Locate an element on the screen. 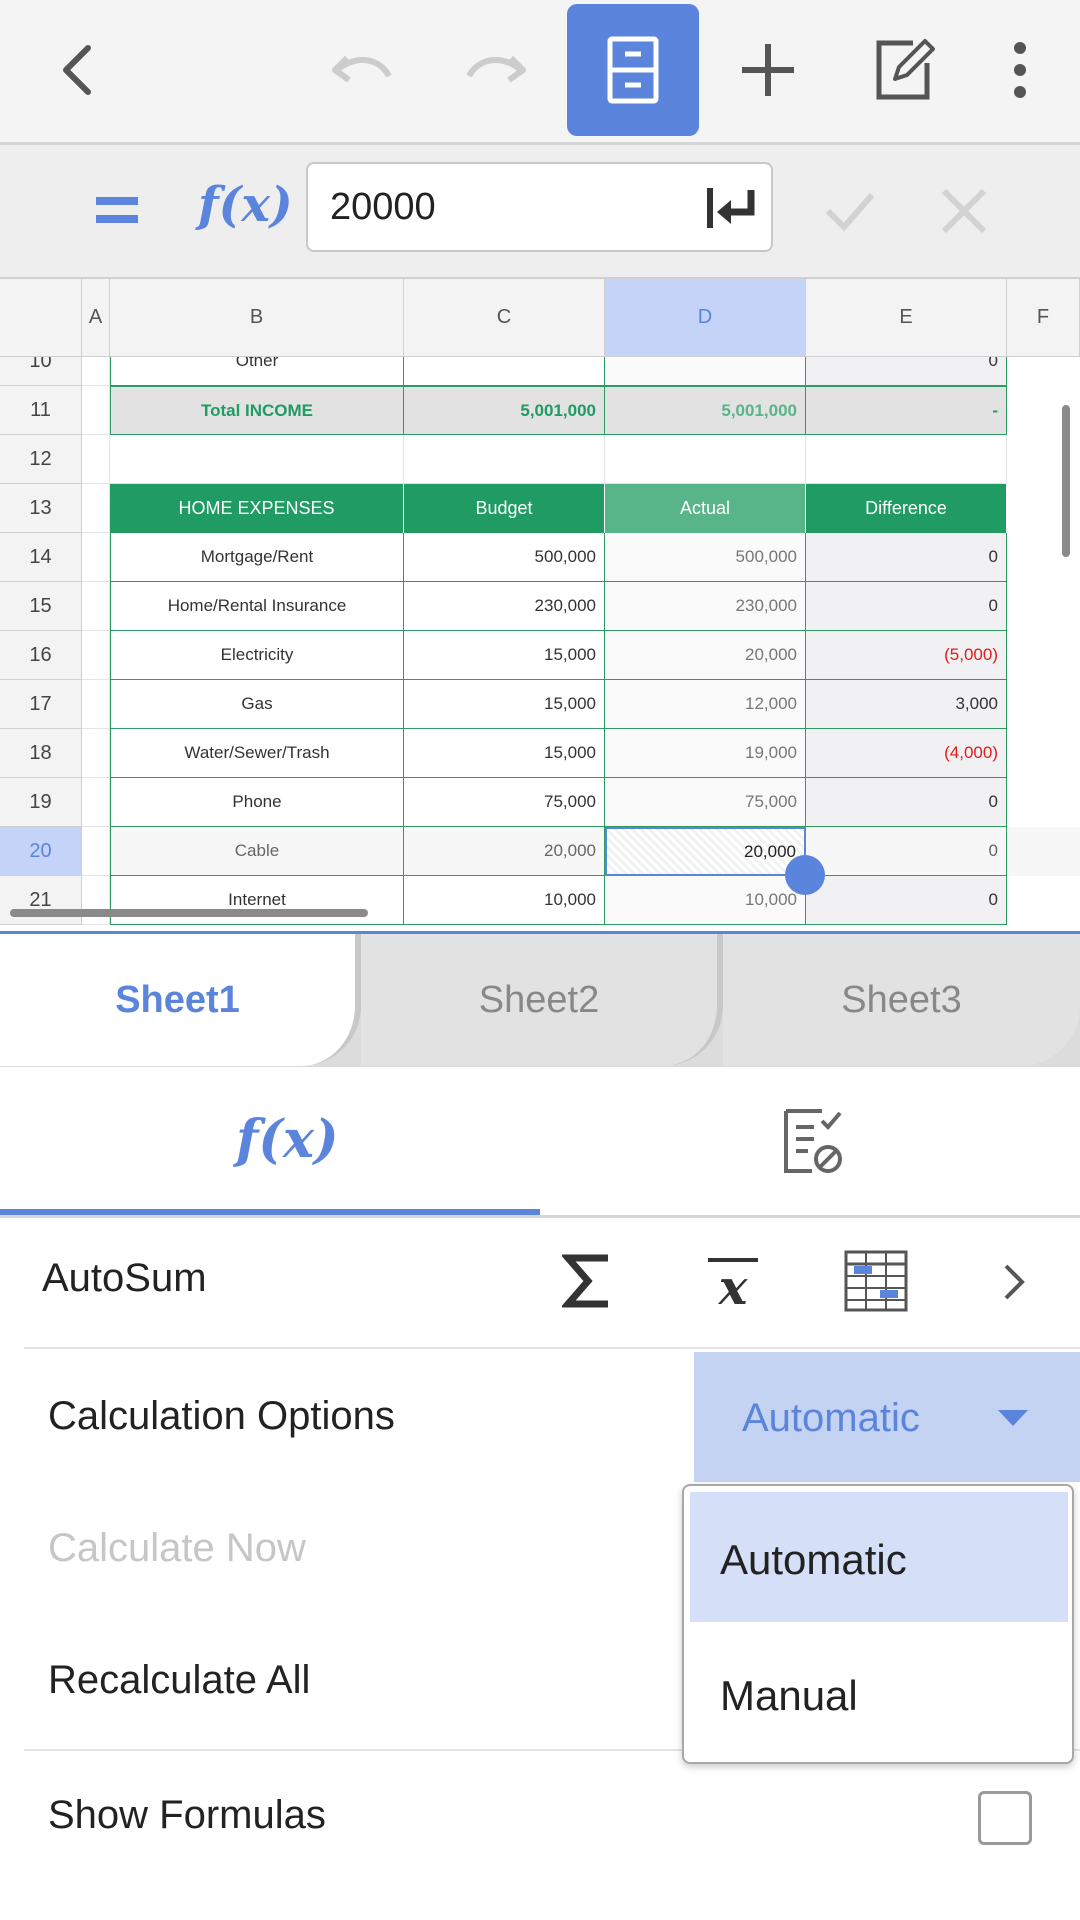 The width and height of the screenshot is (1080, 1920). row-header: 12 is located at coordinates (41, 459).